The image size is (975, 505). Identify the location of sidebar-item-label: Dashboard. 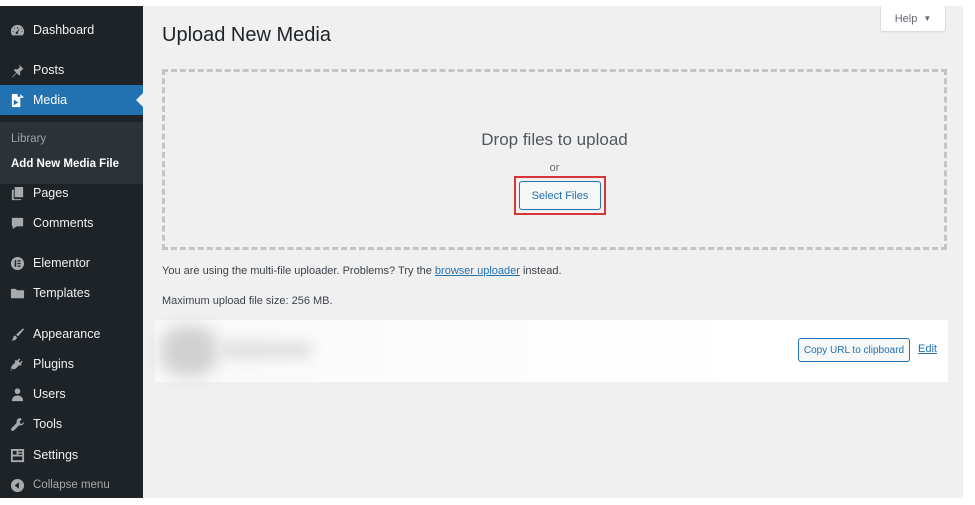
(64, 30).